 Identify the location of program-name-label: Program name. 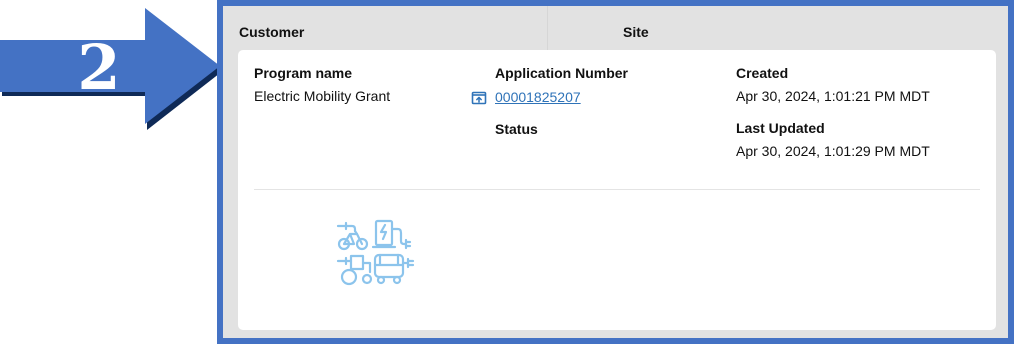
(303, 73).